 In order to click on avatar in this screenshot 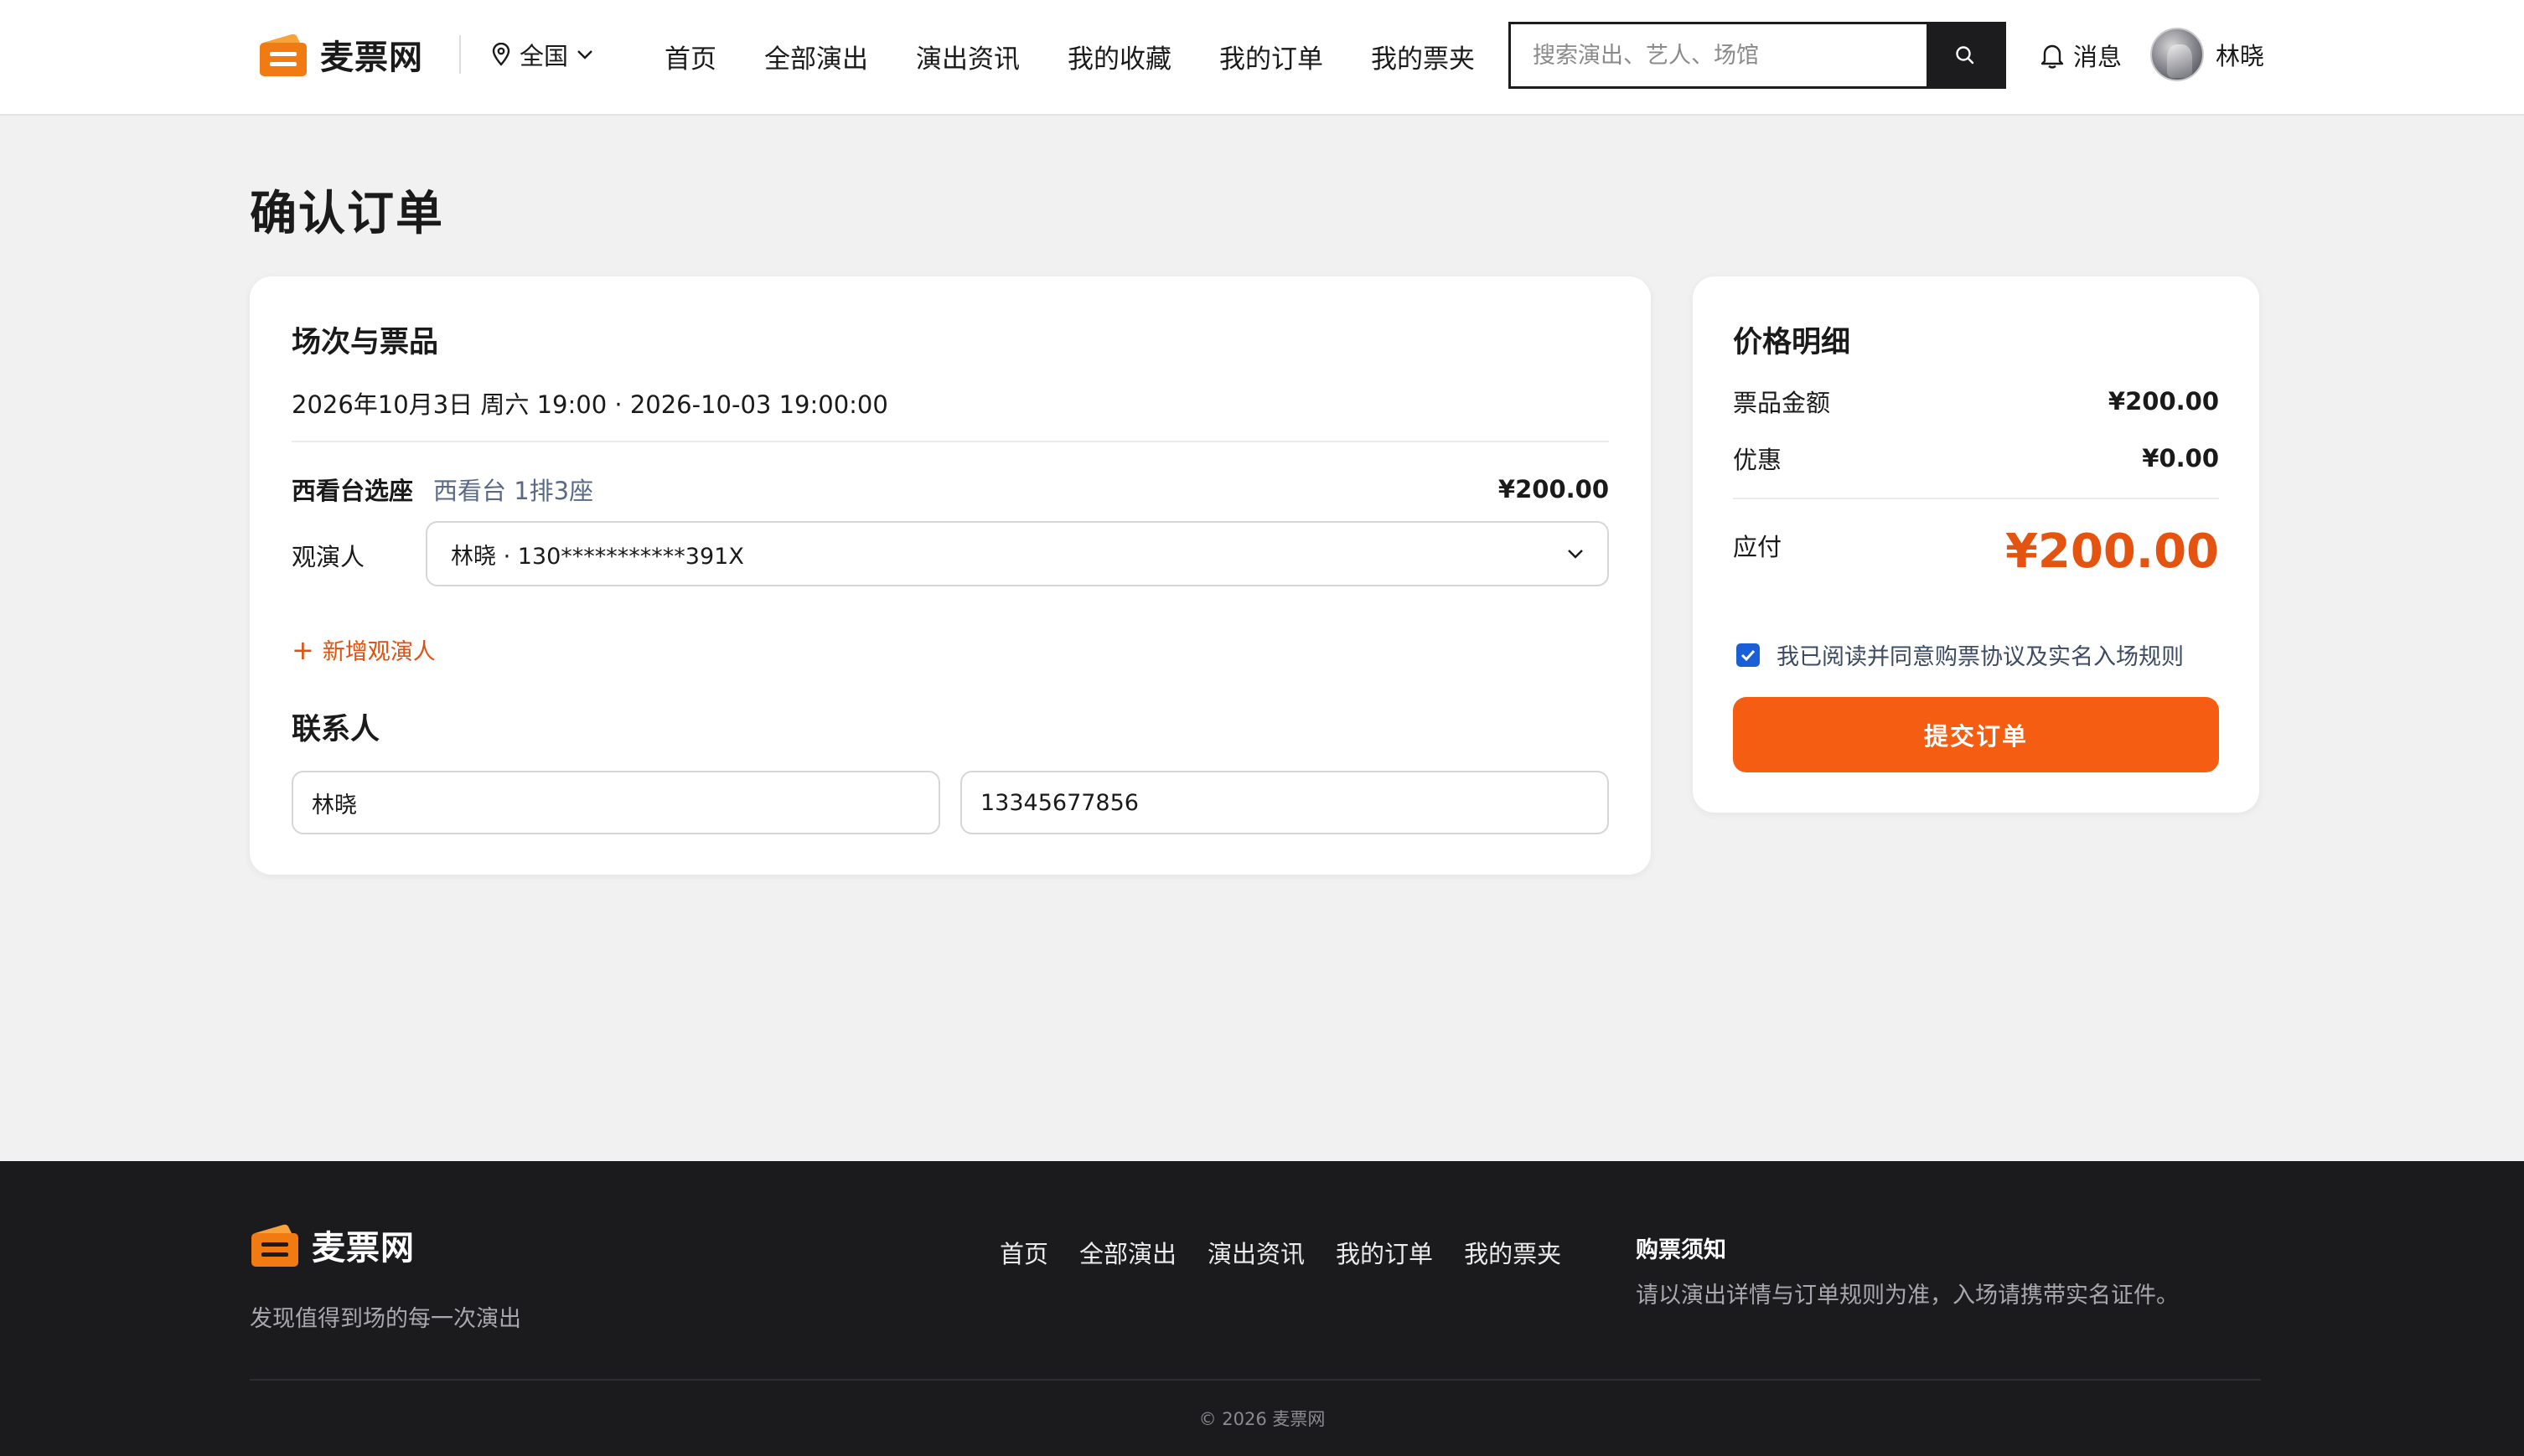, I will do `click(2177, 54)`.